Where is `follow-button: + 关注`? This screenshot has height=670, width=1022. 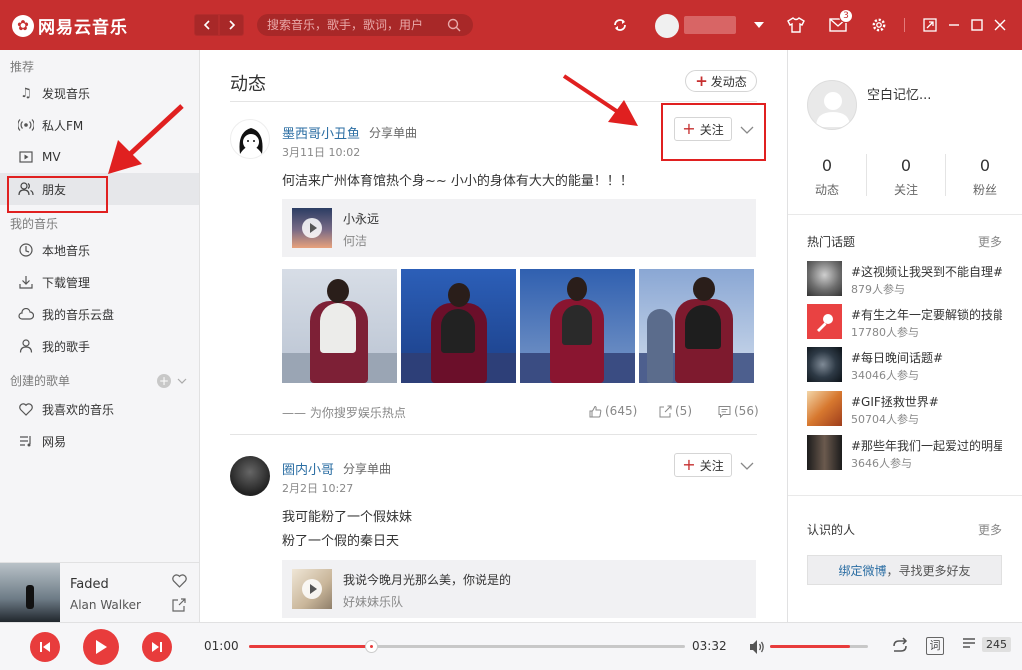
follow-button: + 关注 is located at coordinates (703, 465).